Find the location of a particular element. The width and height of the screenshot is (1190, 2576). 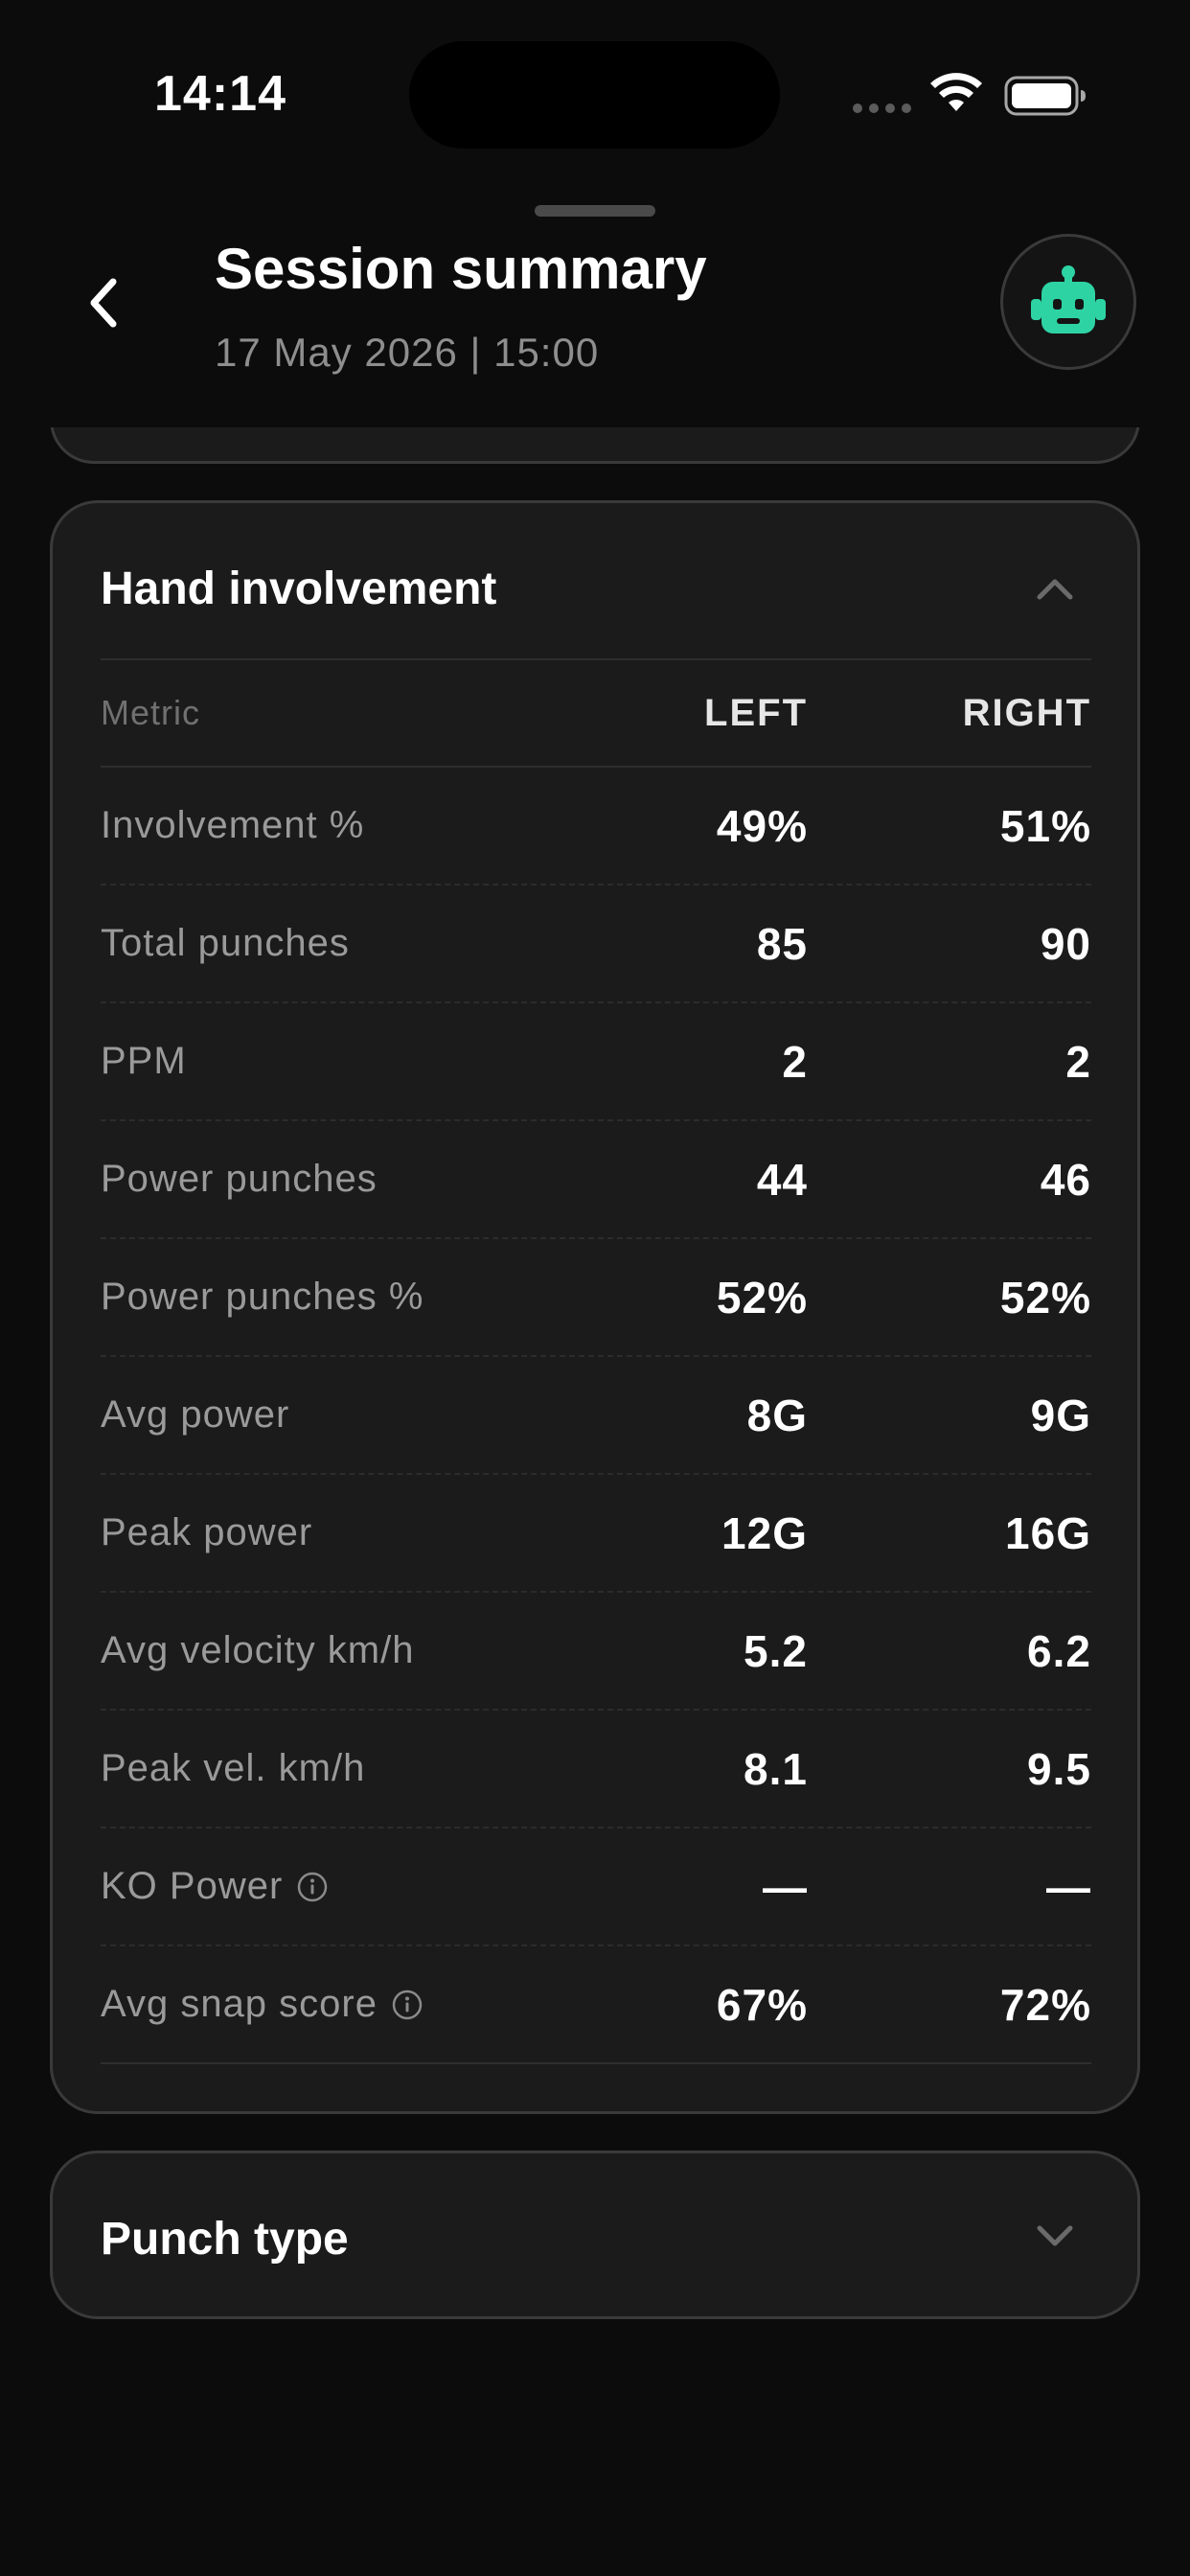

table-row: Avg power 8G 9G is located at coordinates (596, 1416).